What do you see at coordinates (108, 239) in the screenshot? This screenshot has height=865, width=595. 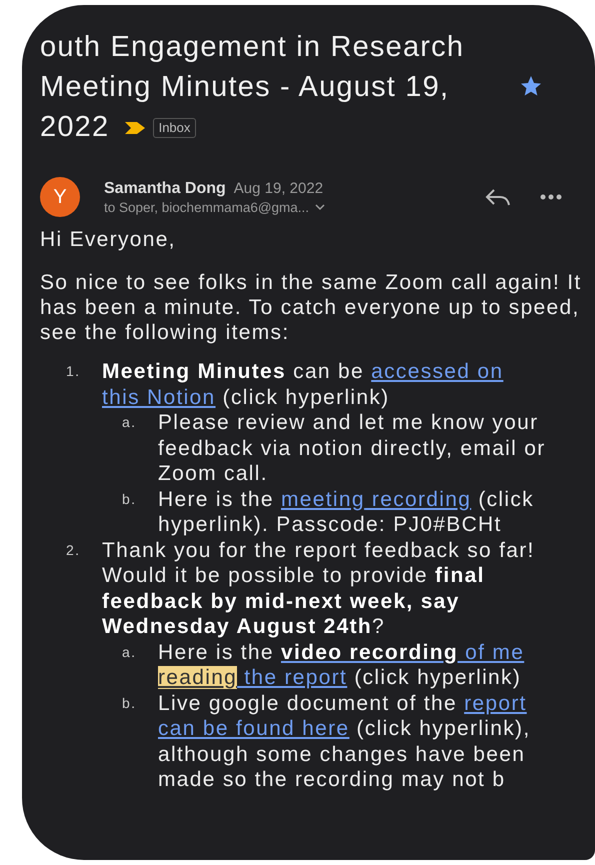 I see `greeting-text: Hi Everyone,` at bounding box center [108, 239].